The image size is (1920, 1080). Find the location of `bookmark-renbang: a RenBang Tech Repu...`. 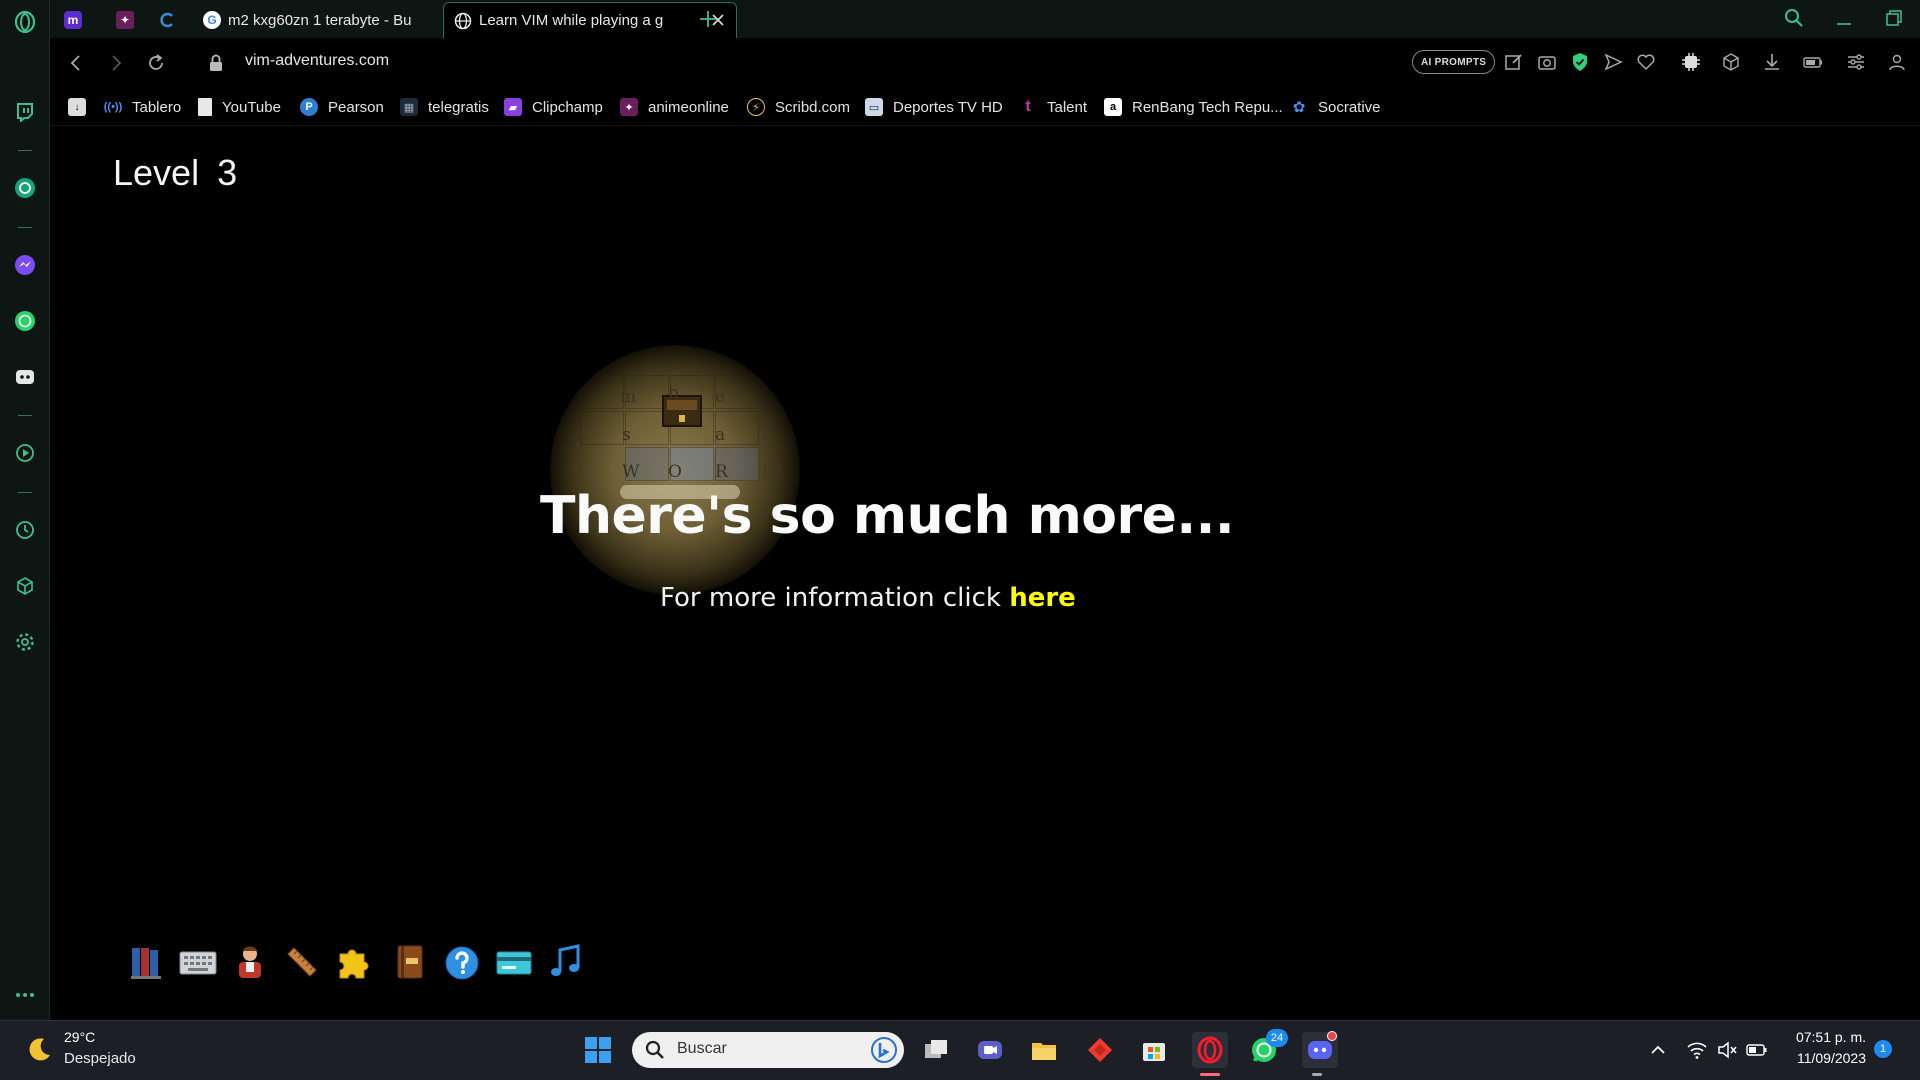

bookmark-renbang: a RenBang Tech Repu... is located at coordinates (1193, 107).